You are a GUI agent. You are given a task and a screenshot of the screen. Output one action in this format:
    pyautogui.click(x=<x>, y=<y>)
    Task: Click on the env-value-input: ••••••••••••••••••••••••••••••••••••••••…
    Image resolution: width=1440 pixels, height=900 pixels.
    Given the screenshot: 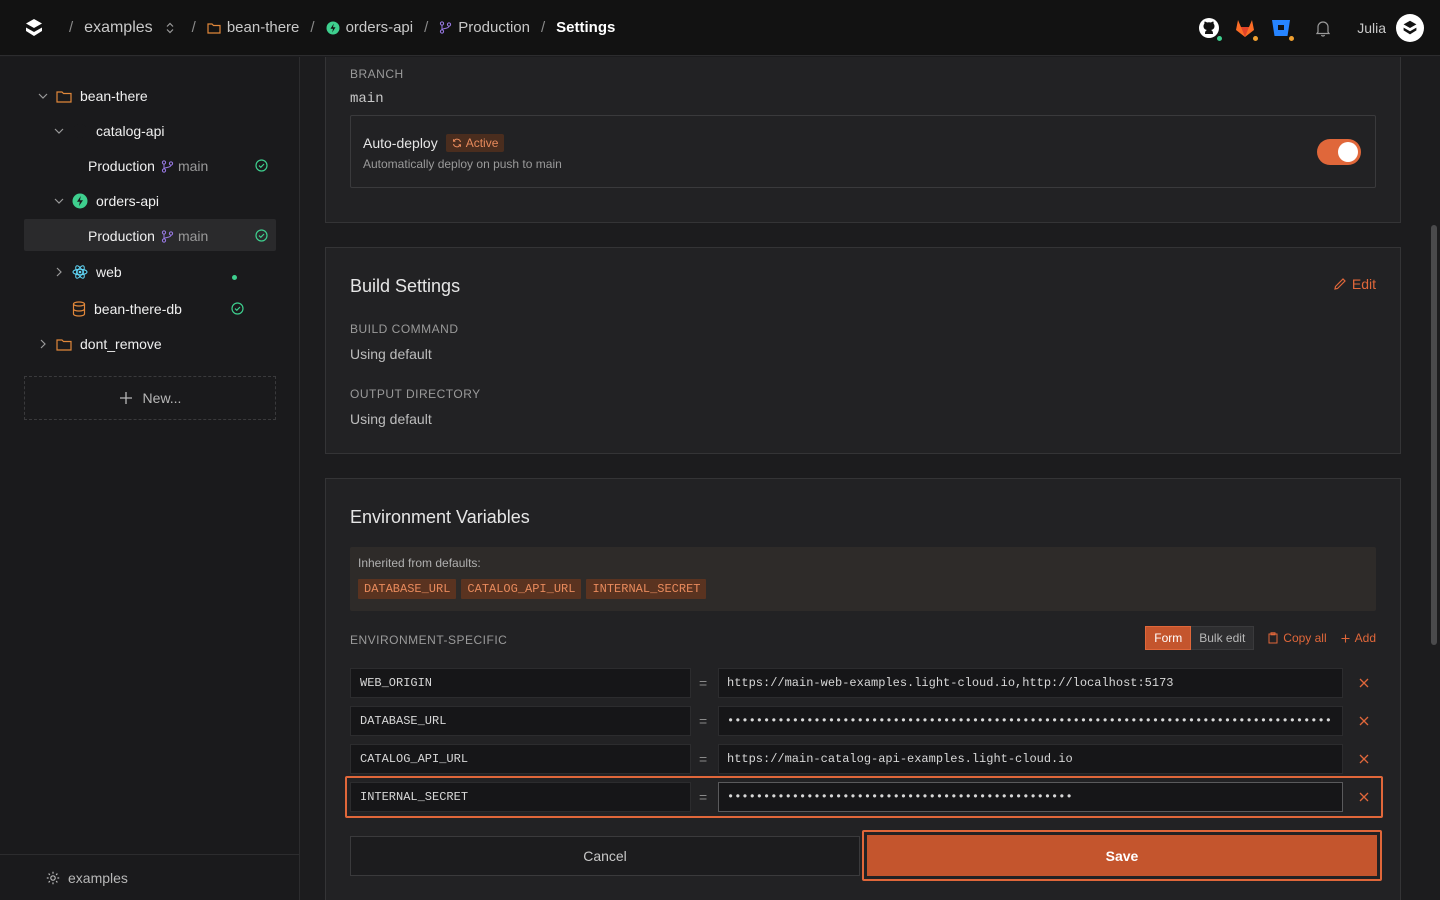 What is the action you would take?
    pyautogui.click(x=1030, y=721)
    